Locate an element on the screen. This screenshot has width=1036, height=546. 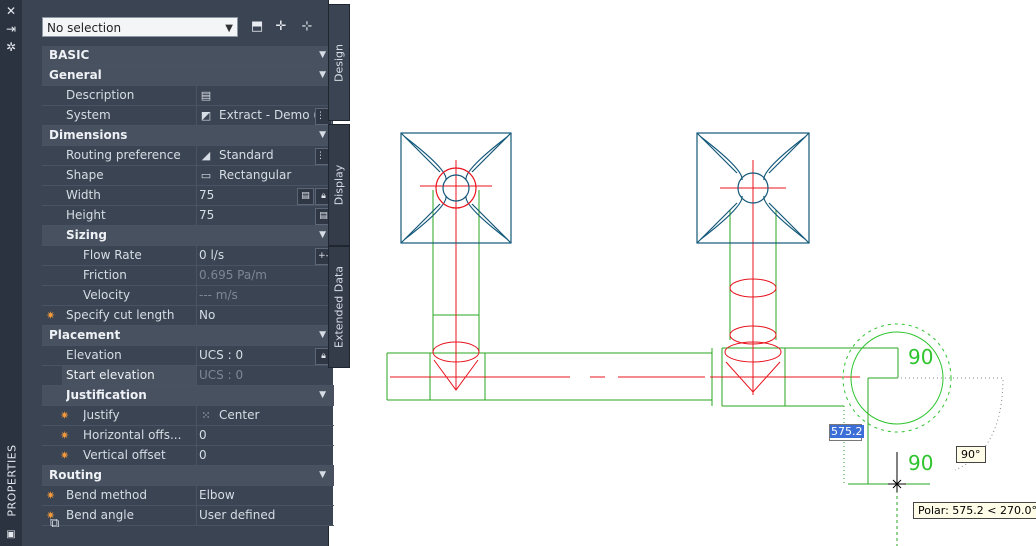
prop-specify-cut-length: ✷ Specify cut length No is located at coordinates (188, 316).